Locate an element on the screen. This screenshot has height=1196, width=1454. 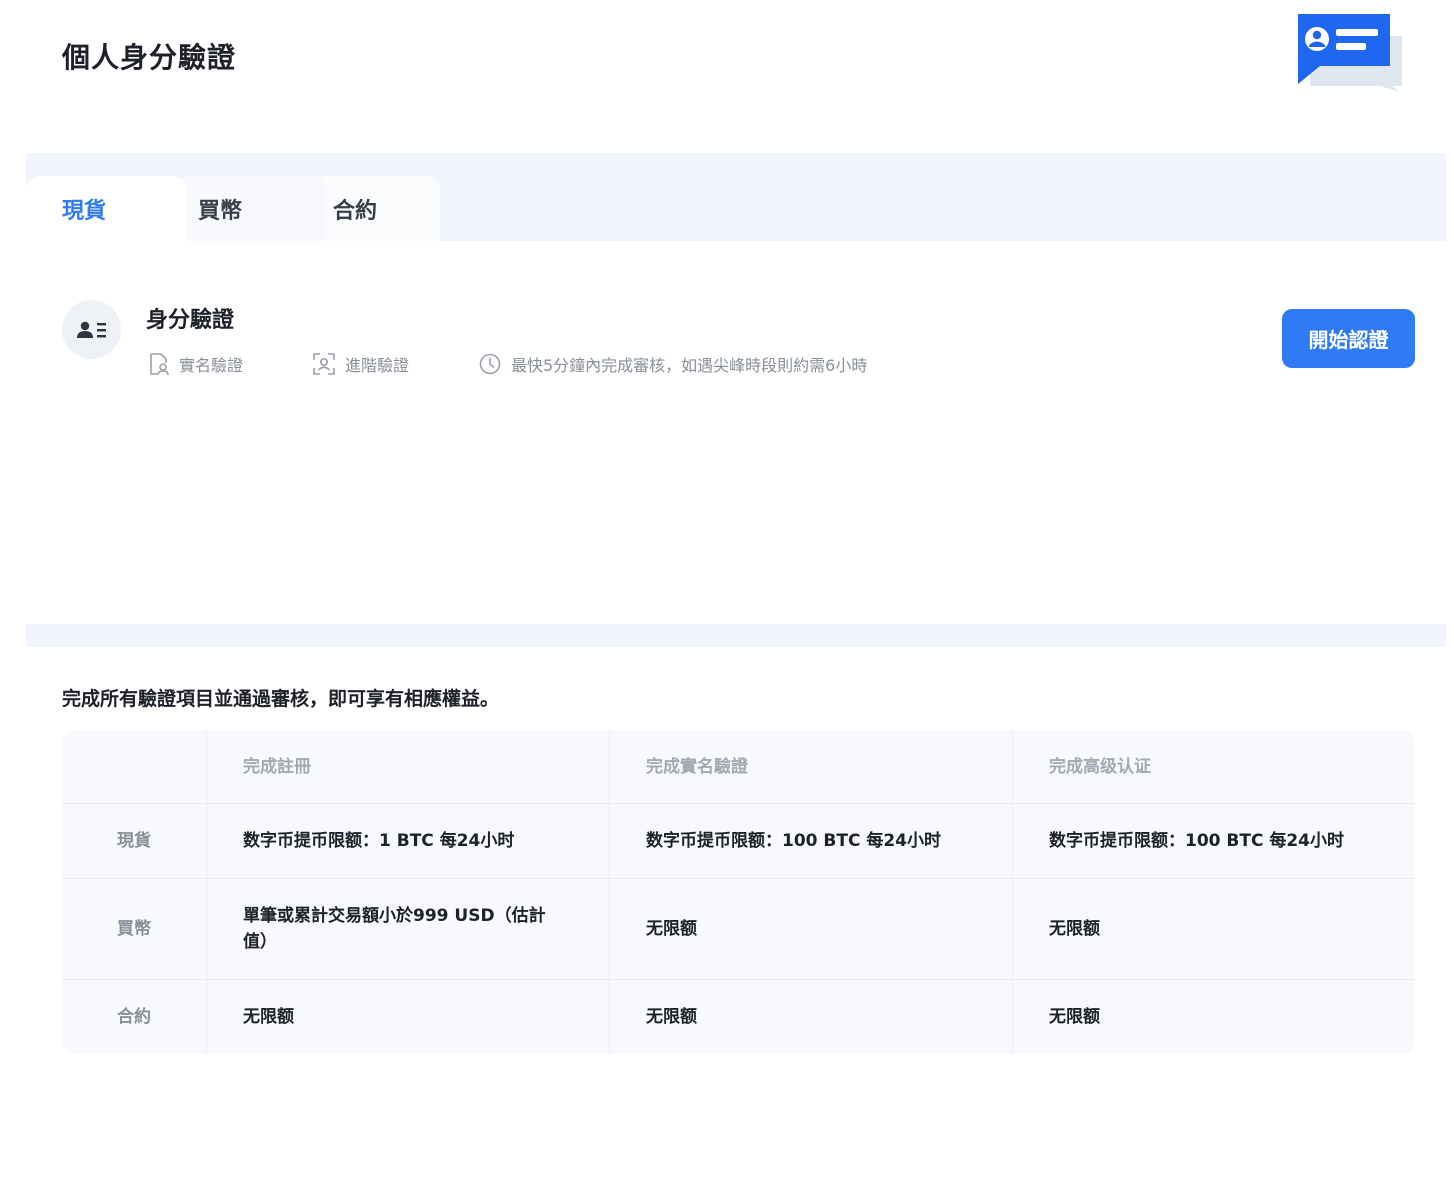
tab-buy-crypto: 買幣 is located at coordinates (246, 208).